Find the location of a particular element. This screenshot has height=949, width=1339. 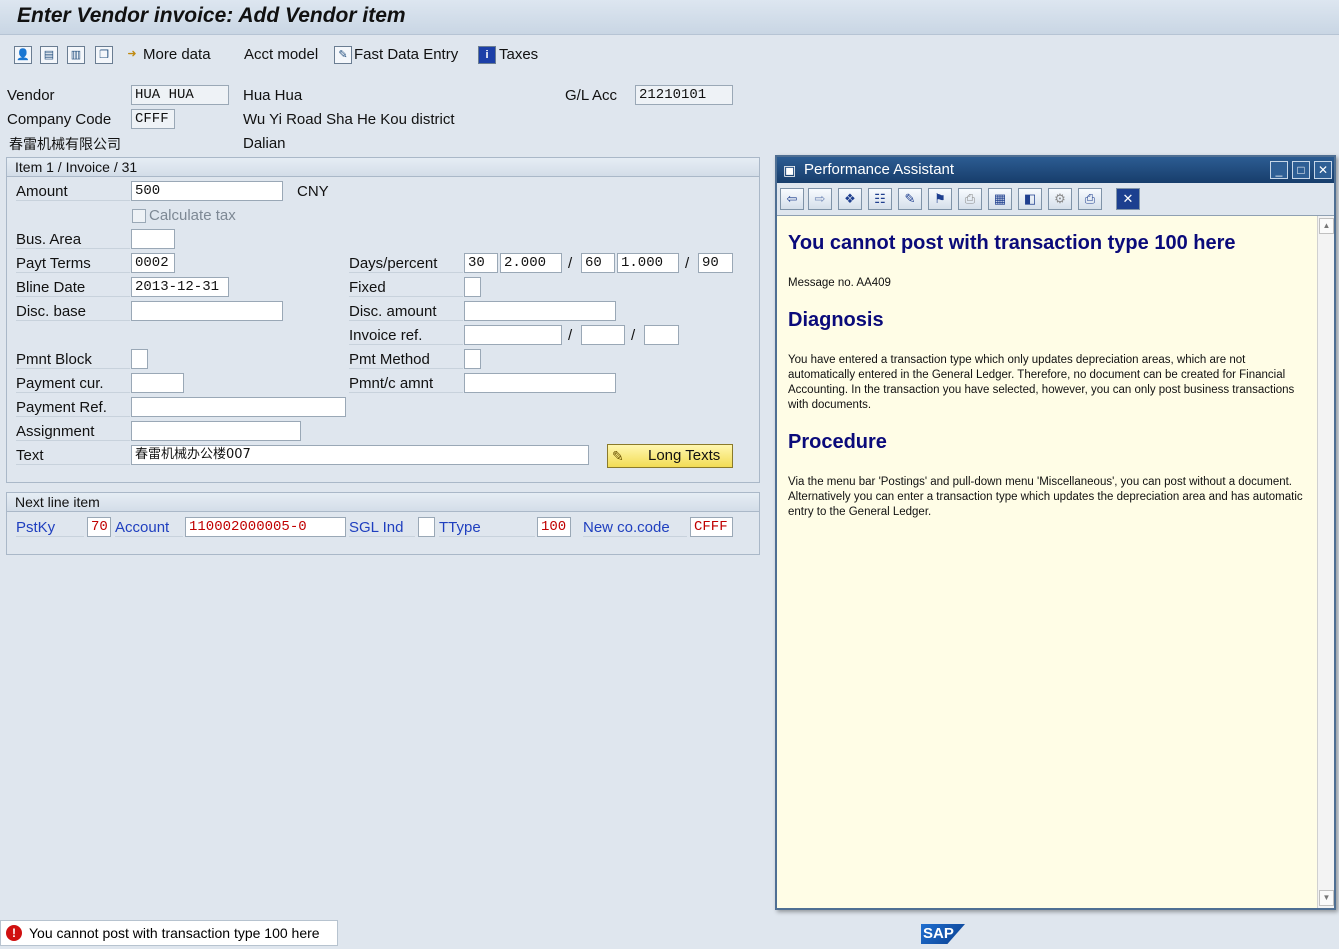

account-field: 110002000005-0 is located at coordinates (265, 527).